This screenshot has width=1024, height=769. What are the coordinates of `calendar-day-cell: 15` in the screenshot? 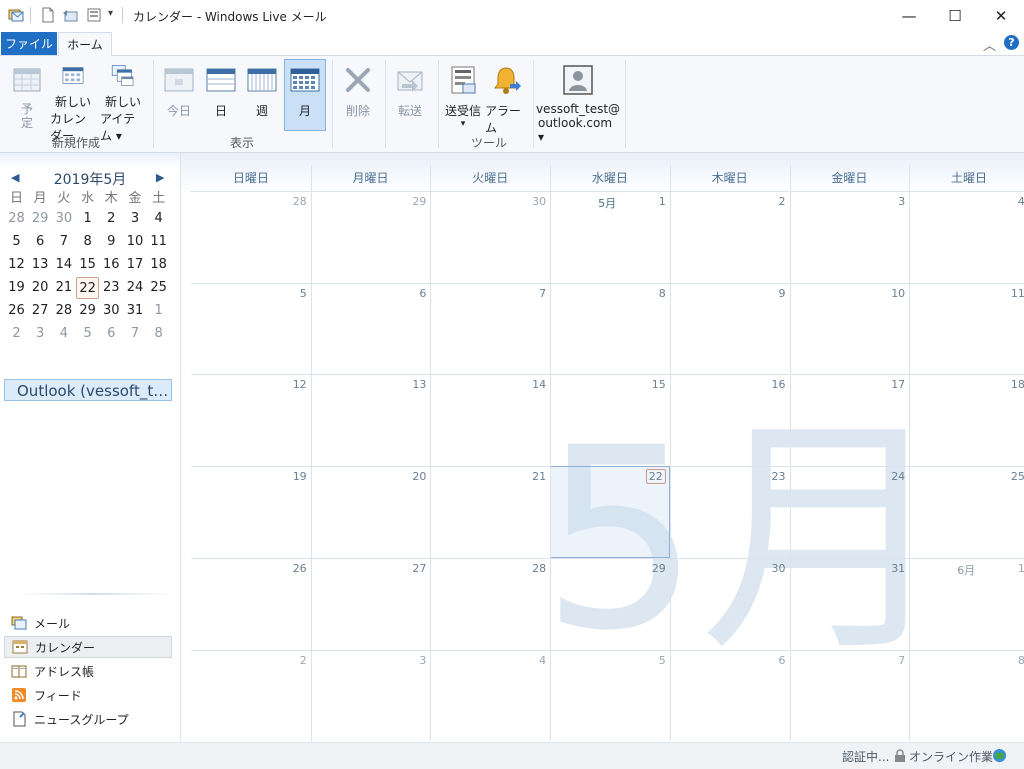 It's located at (610, 420).